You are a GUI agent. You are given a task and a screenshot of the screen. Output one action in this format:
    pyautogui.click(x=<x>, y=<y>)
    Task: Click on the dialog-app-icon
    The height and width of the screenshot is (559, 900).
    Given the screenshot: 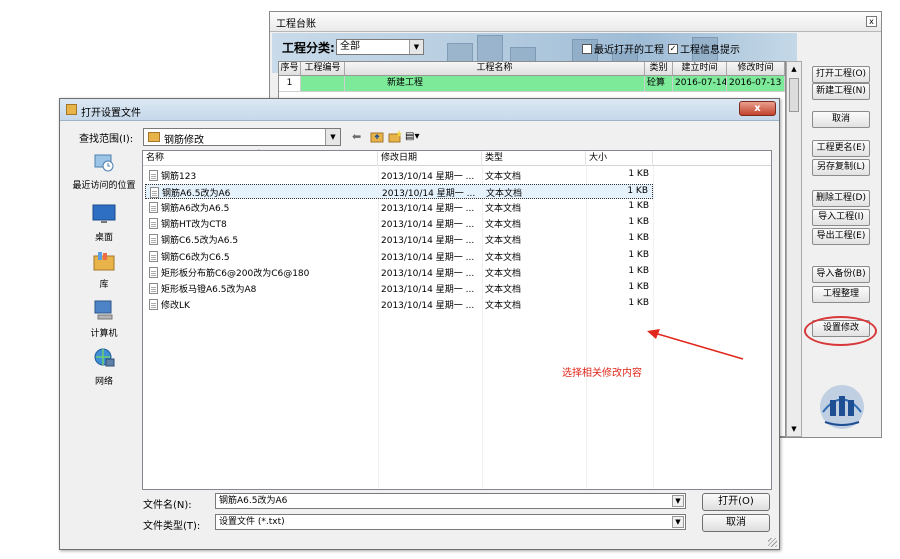 What is the action you would take?
    pyautogui.click(x=71, y=109)
    